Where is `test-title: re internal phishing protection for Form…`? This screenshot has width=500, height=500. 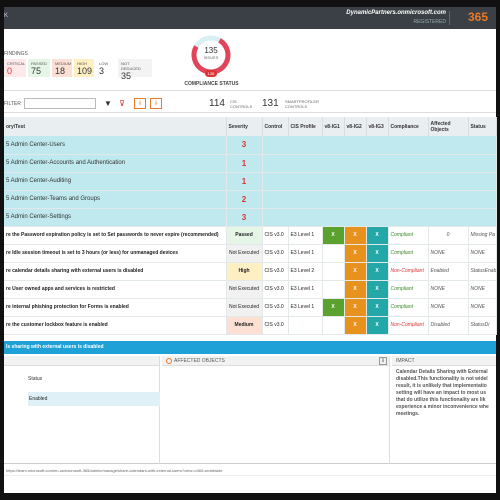
test-title: re internal phishing protection for Form… is located at coordinates (115, 307).